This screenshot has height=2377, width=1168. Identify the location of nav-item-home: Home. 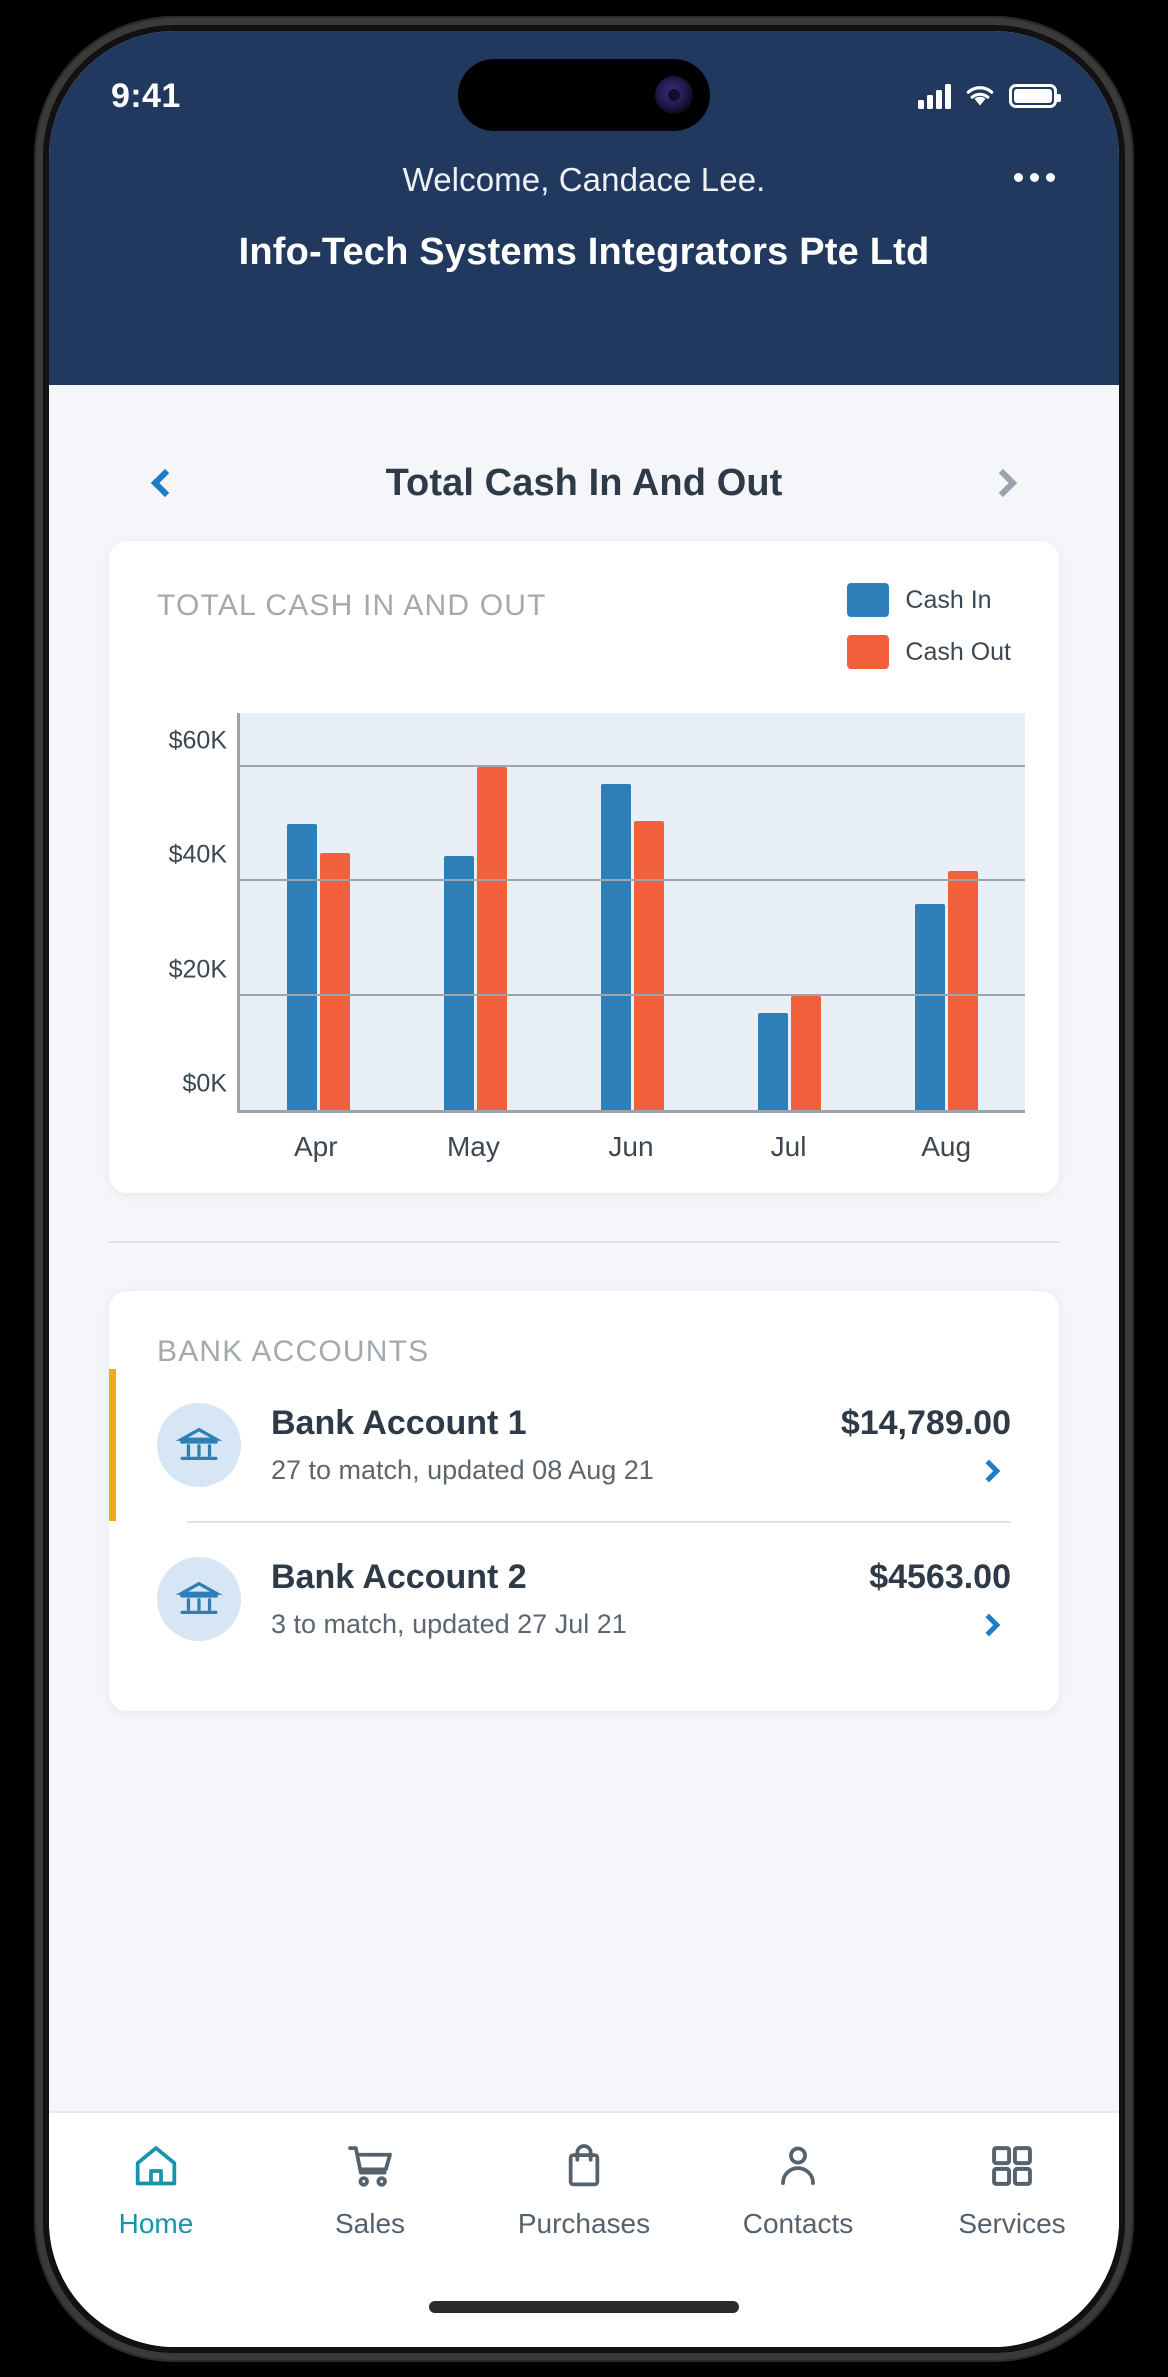
(156, 2190).